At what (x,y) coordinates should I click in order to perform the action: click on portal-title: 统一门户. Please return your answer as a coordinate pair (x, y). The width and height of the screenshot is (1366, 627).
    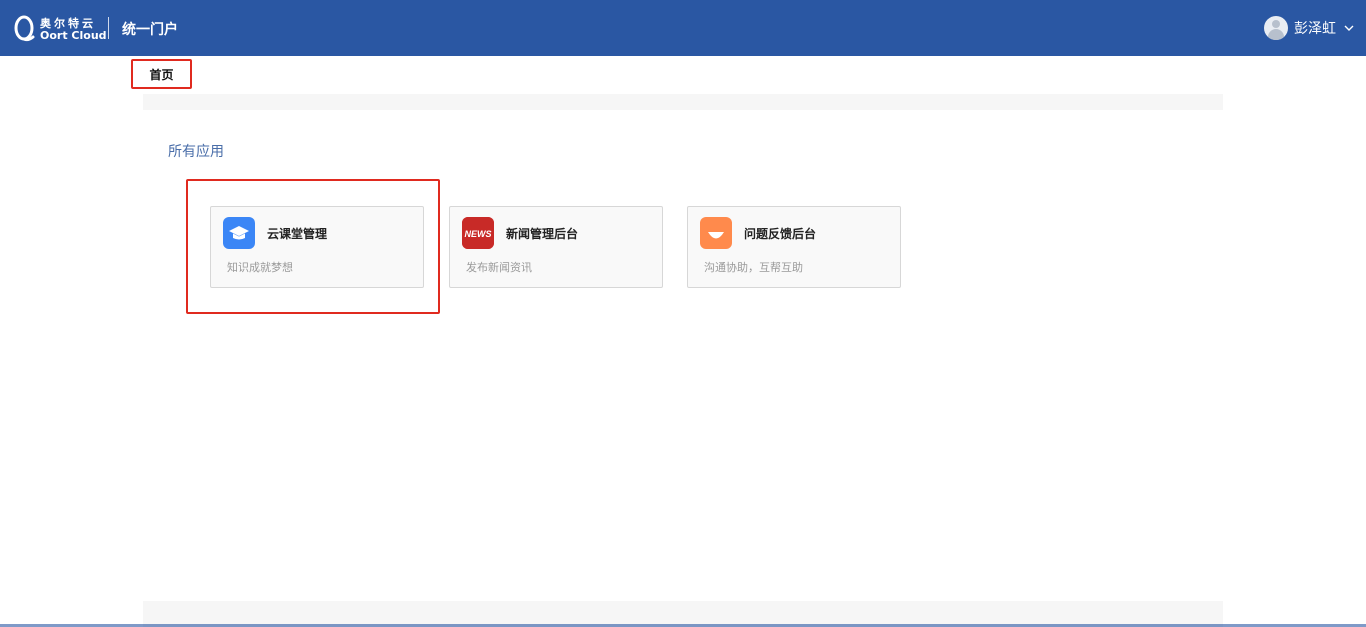
    Looking at the image, I should click on (150, 30).